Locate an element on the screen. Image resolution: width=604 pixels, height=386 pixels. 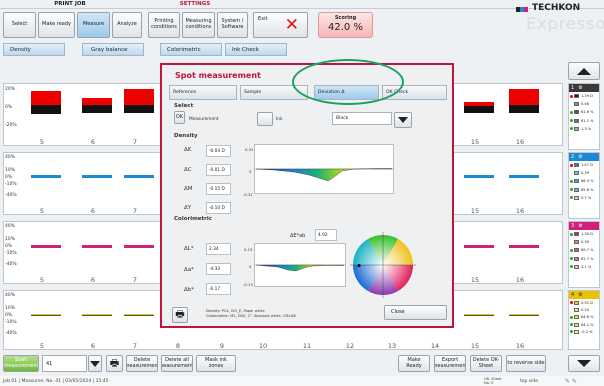
delete-ok-sheet-button: Delete OK-Sheet is located at coordinates (486, 363).